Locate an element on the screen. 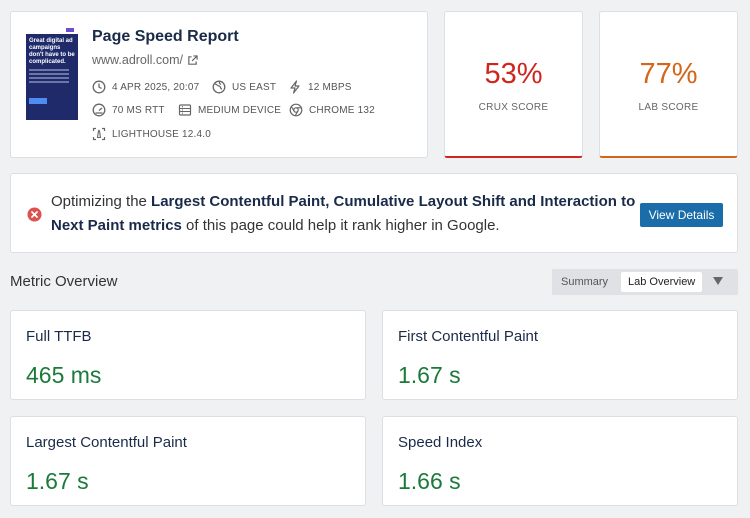 This screenshot has height=518, width=750. meta-lighthouse: LIGHTHOUSE 12.4.0 is located at coordinates (151, 134).